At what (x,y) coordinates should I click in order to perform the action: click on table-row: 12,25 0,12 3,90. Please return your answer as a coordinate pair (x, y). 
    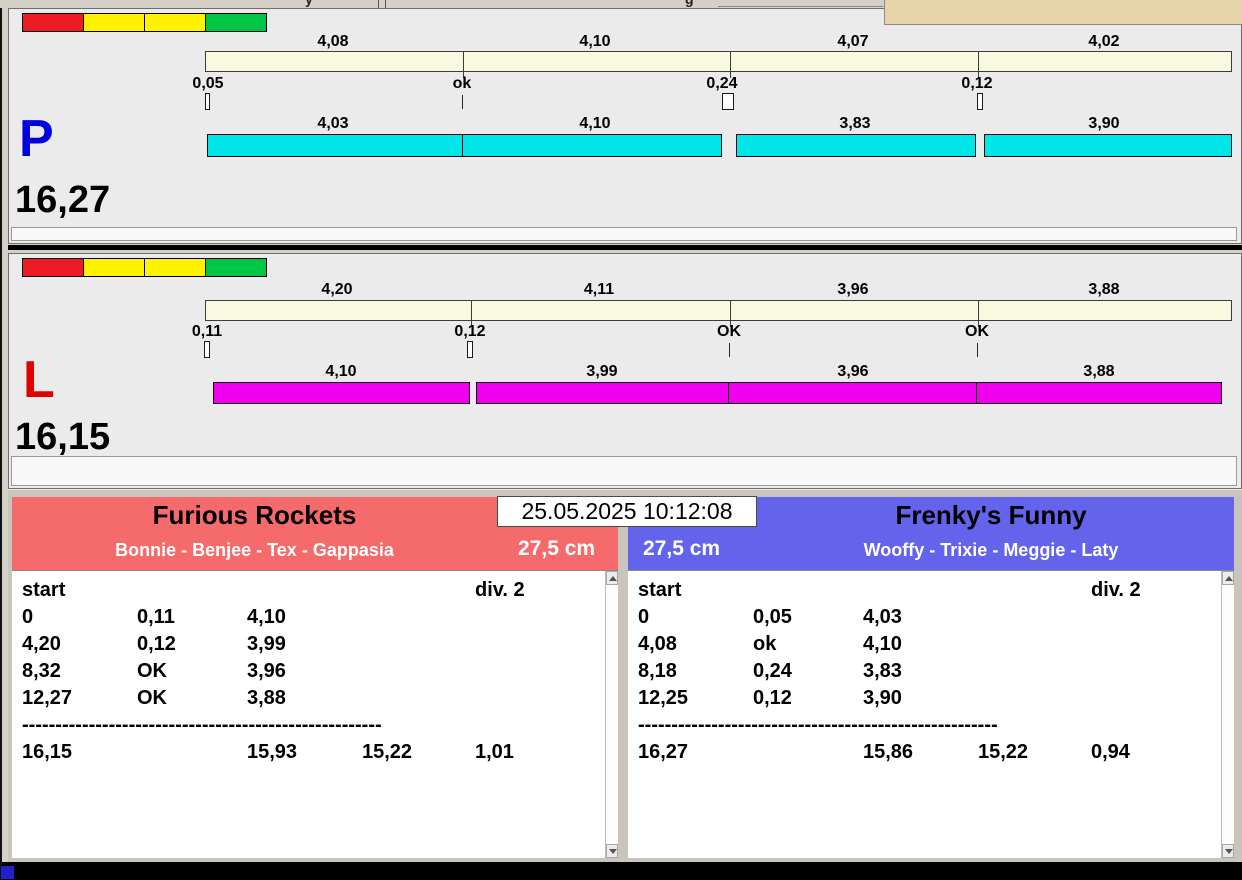
    Looking at the image, I should click on (931, 700).